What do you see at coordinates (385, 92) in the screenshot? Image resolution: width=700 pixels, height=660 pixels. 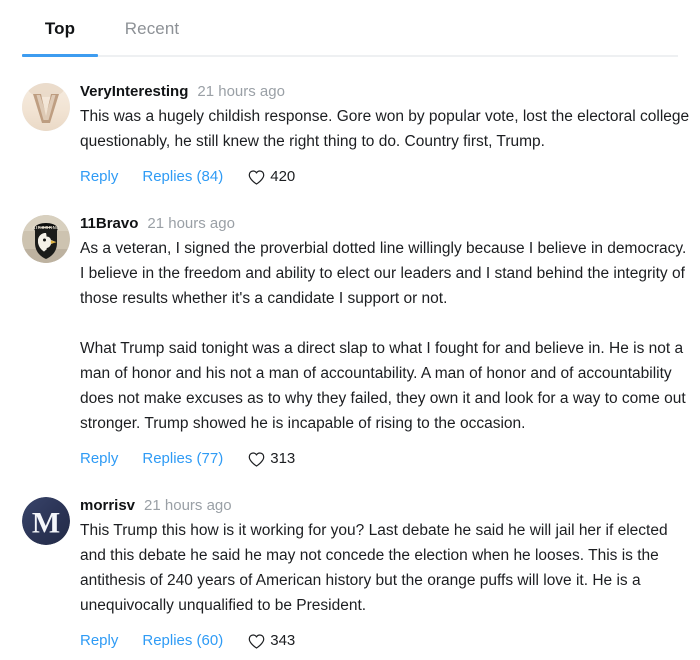 I see `comment-meta: VeryInteresting 21 hours ago` at bounding box center [385, 92].